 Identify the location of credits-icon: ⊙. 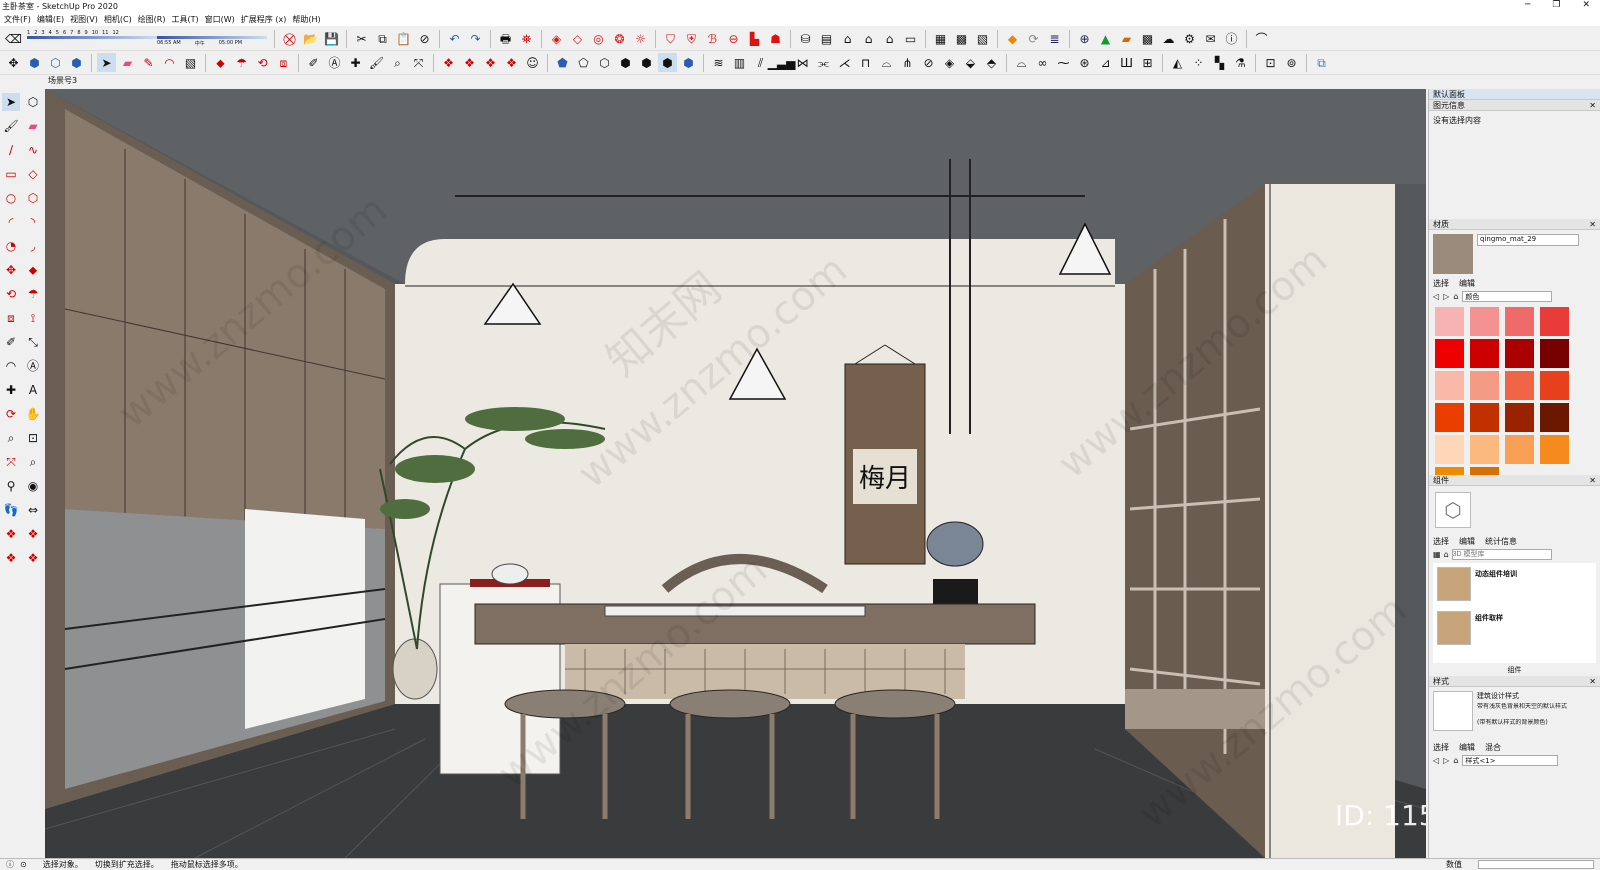
(23, 864).